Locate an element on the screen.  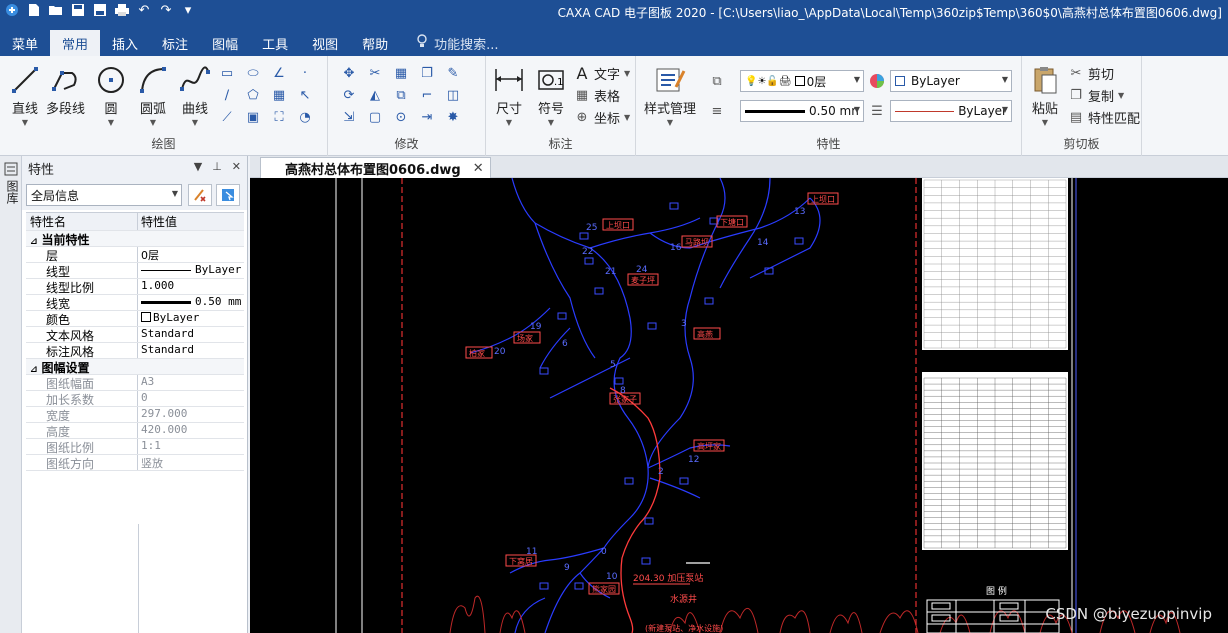
coordinate-button: ⊕ 坐标 ▼ is located at coordinates (602, 117).